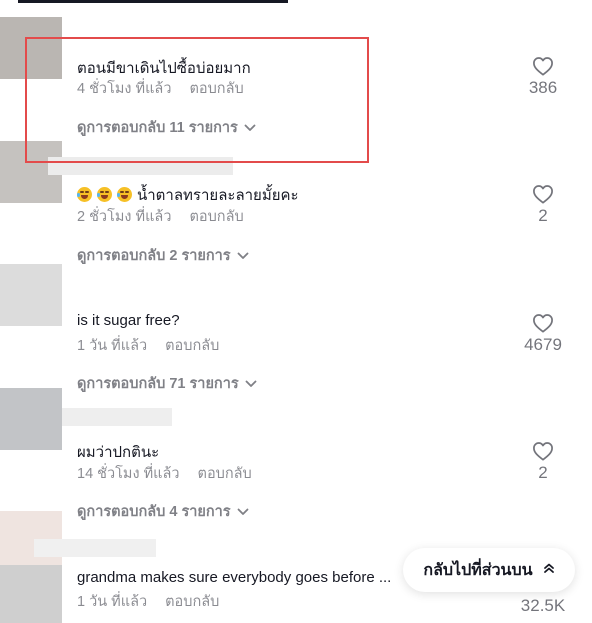 This screenshot has width=592, height=623. Describe the element at coordinates (153, 1) in the screenshot. I see `active-tab-indicator` at that location.